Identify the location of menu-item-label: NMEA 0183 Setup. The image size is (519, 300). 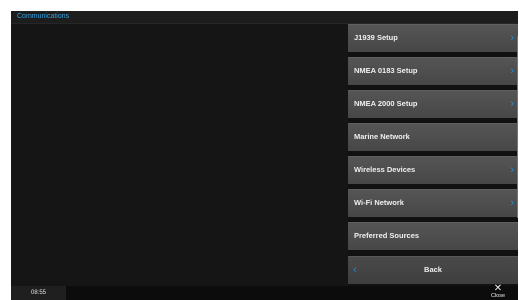
(386, 70).